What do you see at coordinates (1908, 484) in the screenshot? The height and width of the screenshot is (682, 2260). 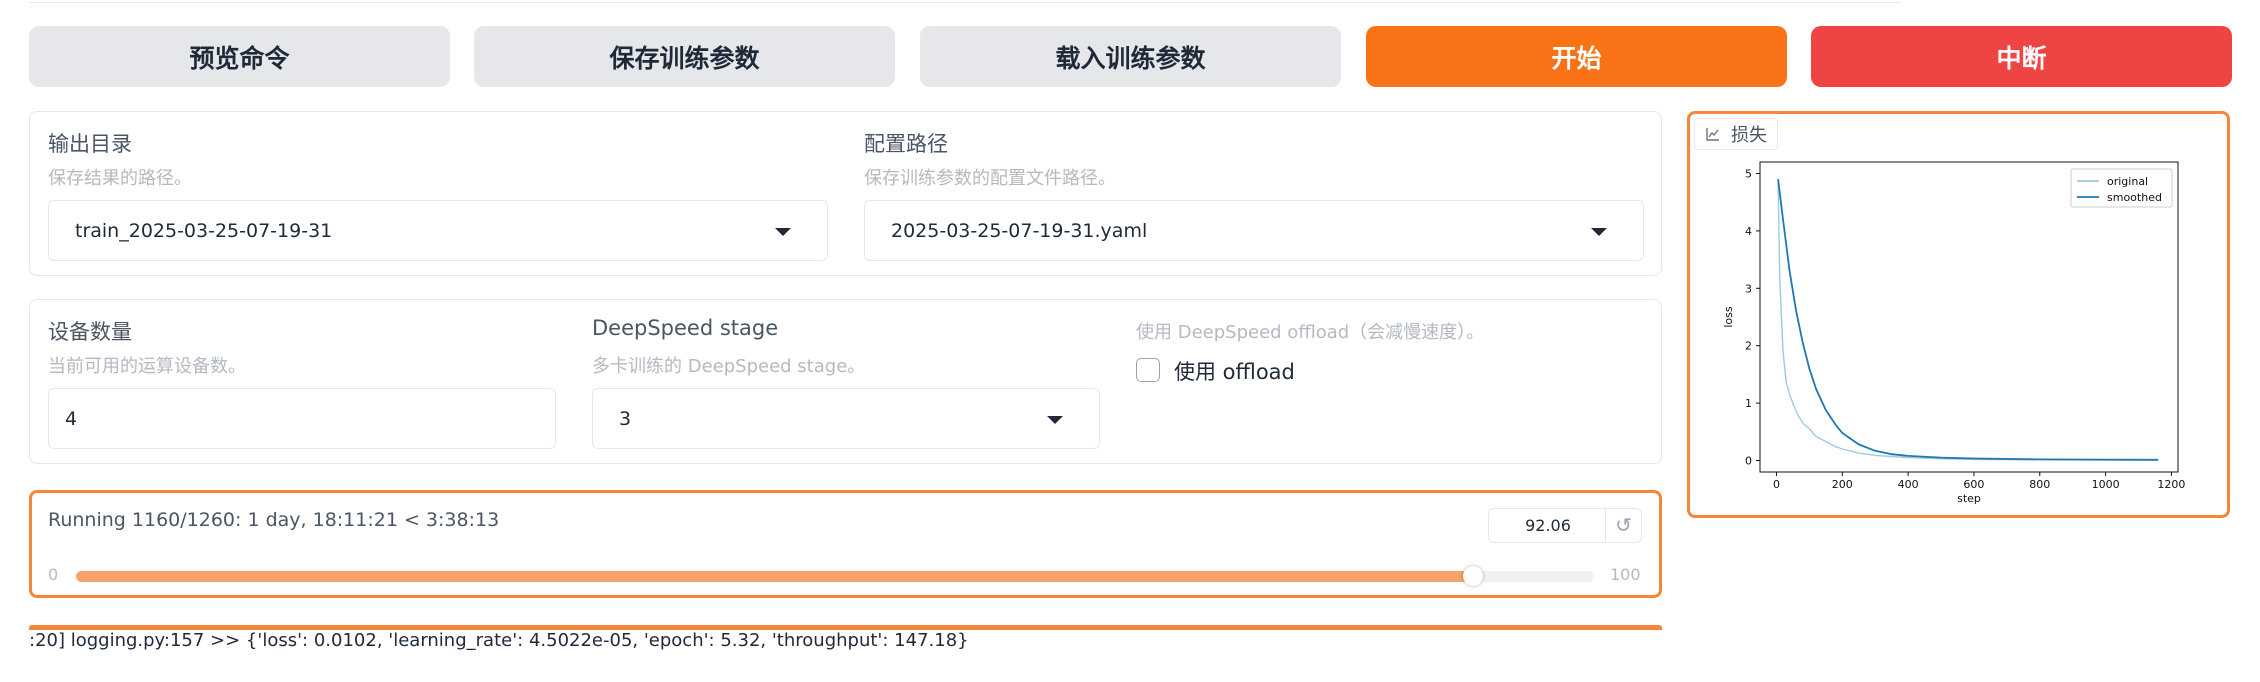 I see `x-tick-label: 400` at bounding box center [1908, 484].